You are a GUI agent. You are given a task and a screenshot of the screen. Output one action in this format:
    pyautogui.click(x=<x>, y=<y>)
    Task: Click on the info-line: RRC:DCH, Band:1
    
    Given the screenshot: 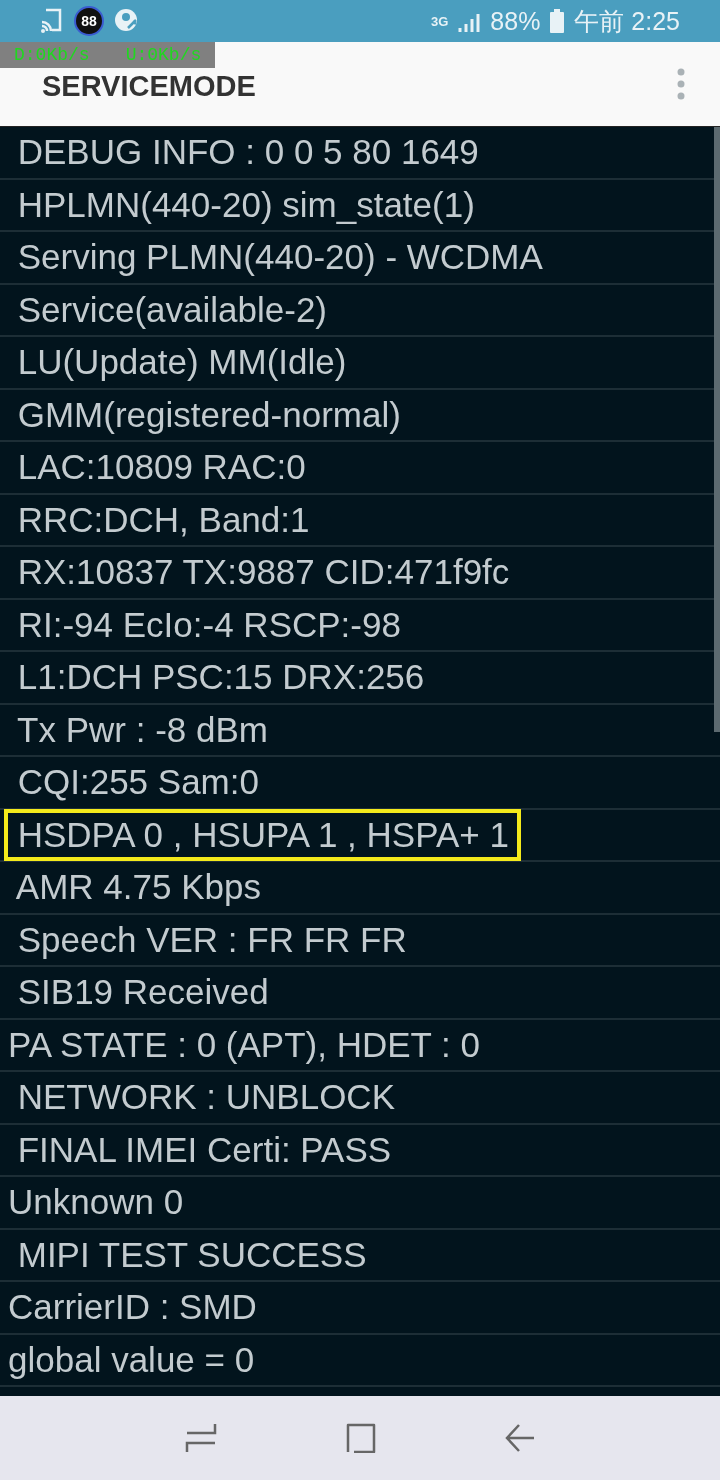 What is the action you would take?
    pyautogui.click(x=163, y=519)
    